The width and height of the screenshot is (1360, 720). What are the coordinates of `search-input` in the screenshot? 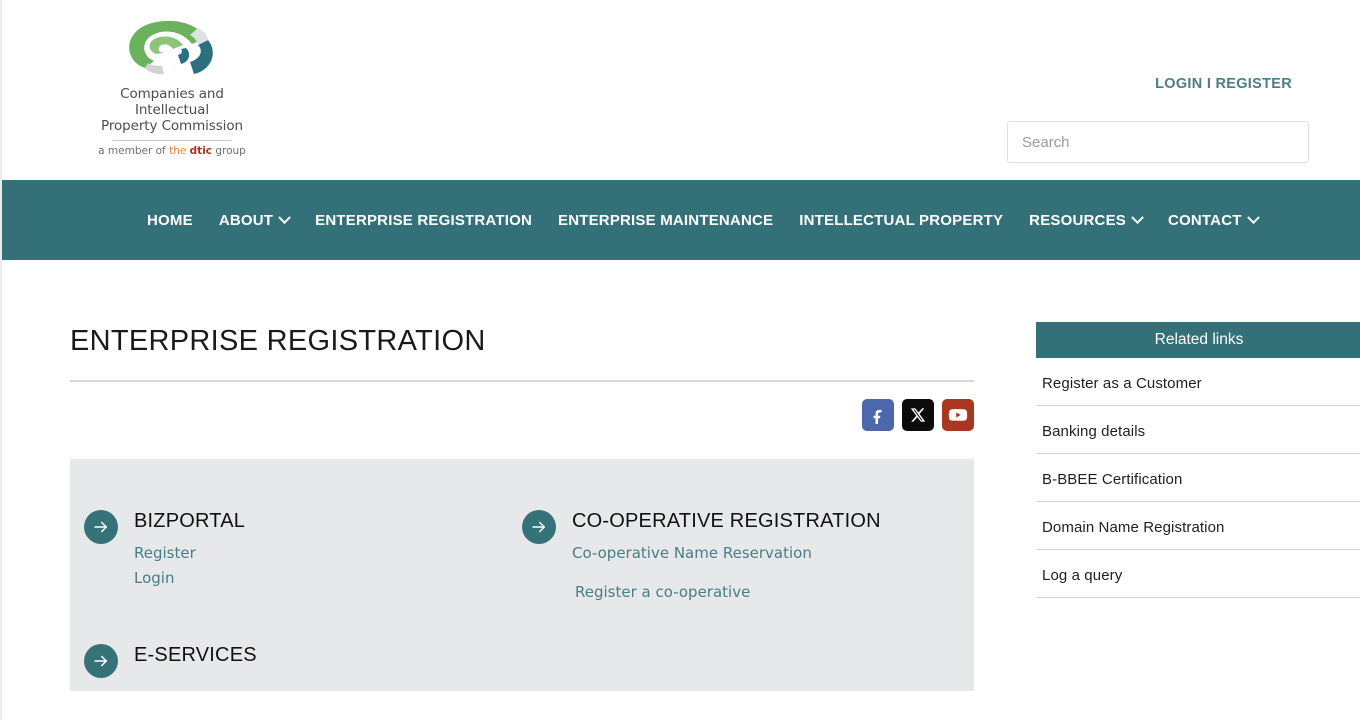 It's located at (1158, 142).